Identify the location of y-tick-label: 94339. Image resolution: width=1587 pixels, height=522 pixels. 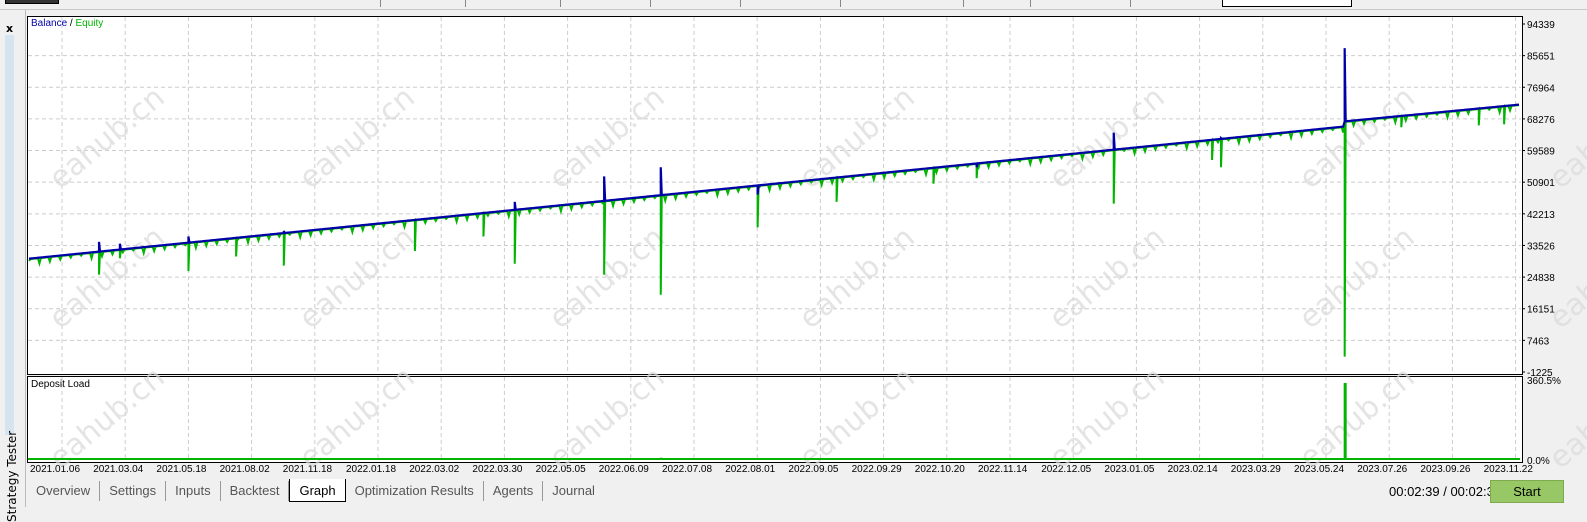
(1541, 25).